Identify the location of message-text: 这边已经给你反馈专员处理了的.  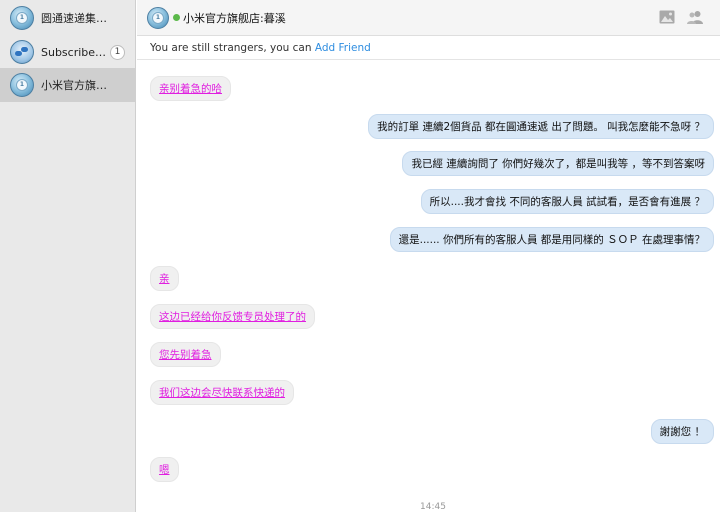
(232, 317).